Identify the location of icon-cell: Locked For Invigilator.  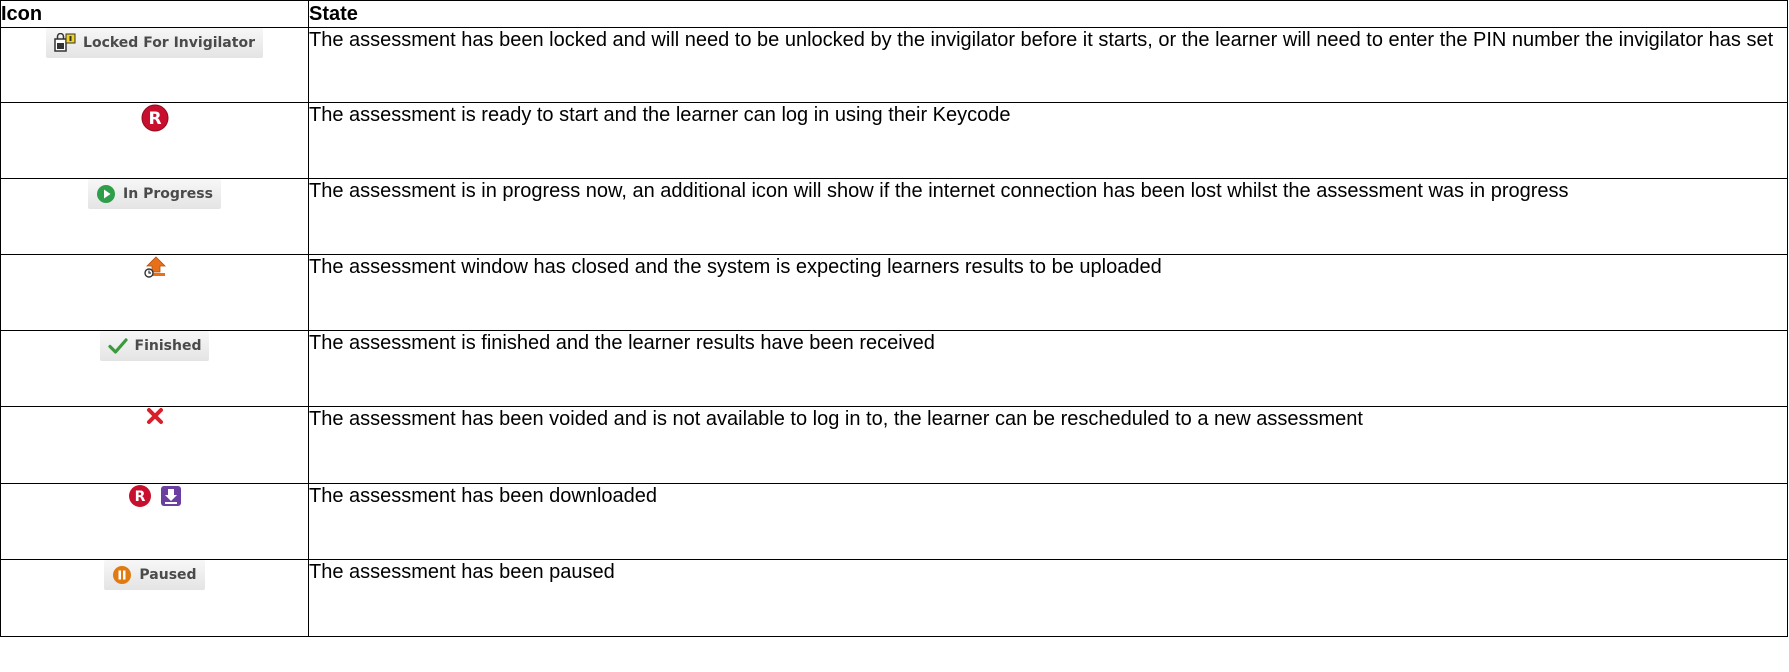
(154, 65).